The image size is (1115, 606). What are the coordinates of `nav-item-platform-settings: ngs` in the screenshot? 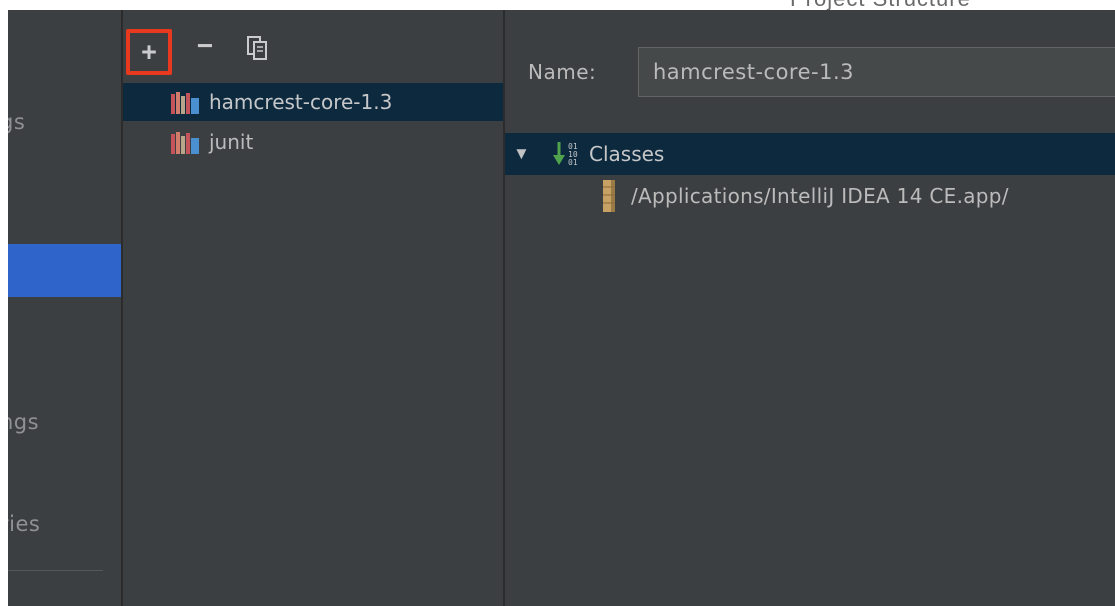 It's located at (23, 422).